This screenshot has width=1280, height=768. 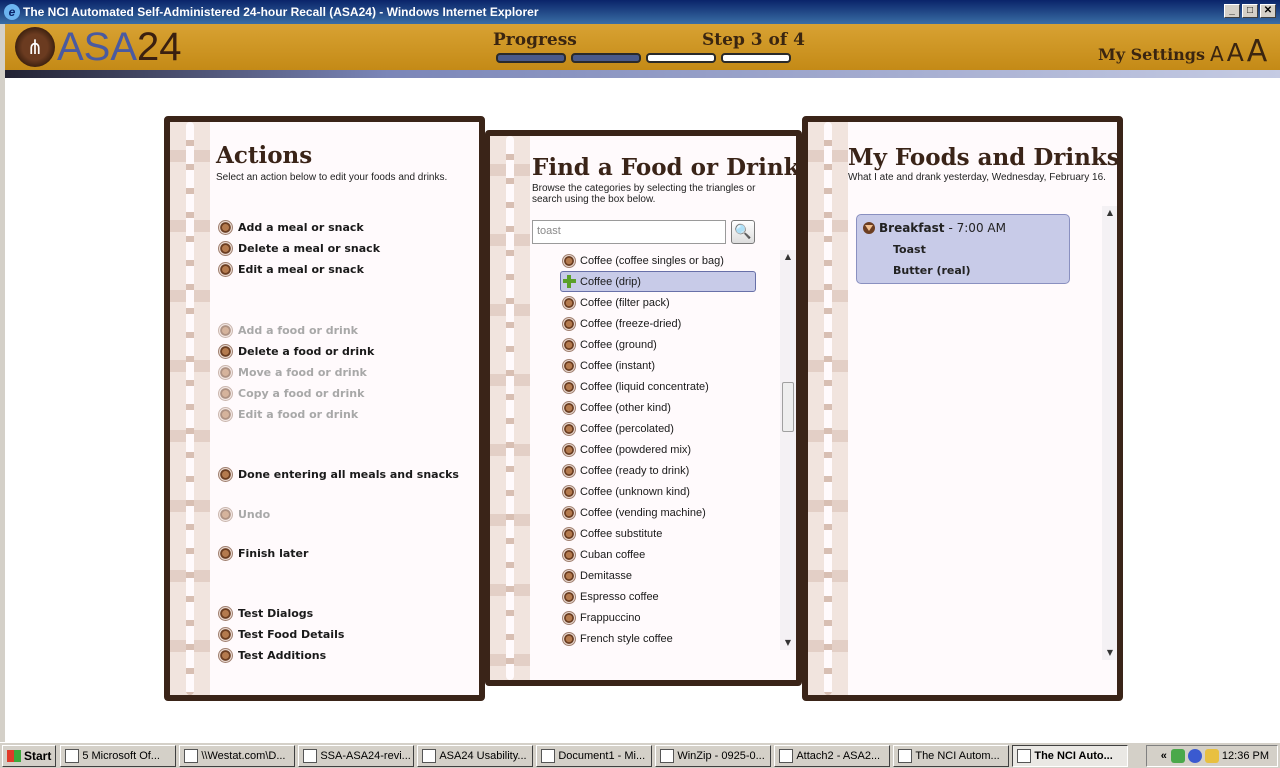 I want to click on food-item: Coffee (instant), so click(x=660, y=365).